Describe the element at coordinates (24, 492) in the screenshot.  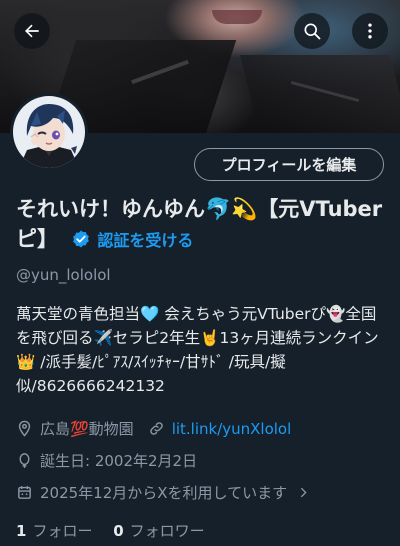
I see `calendar-icon` at that location.